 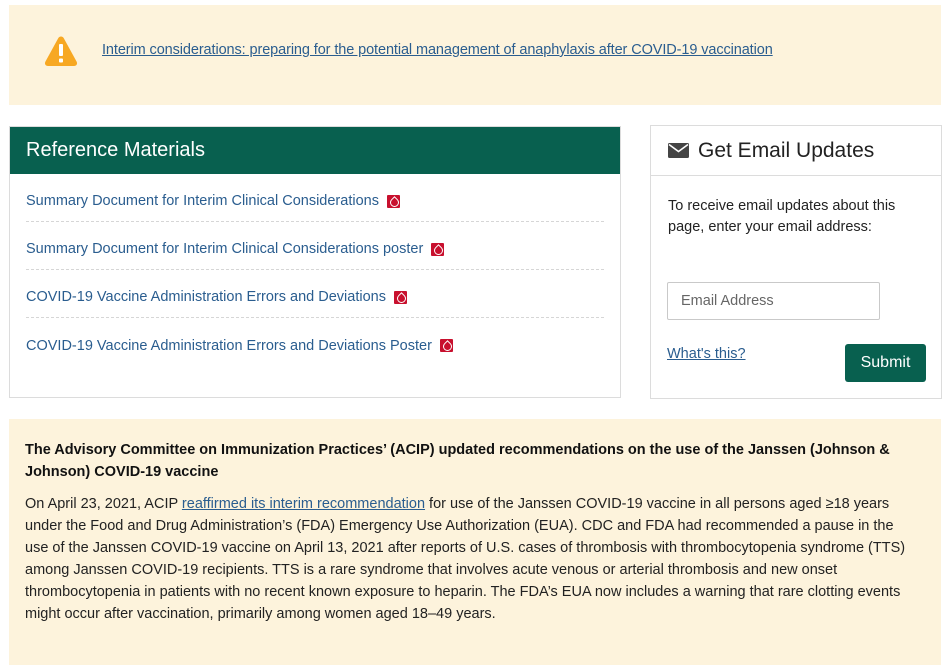 What do you see at coordinates (773, 301) in the screenshot?
I see `email-field` at bounding box center [773, 301].